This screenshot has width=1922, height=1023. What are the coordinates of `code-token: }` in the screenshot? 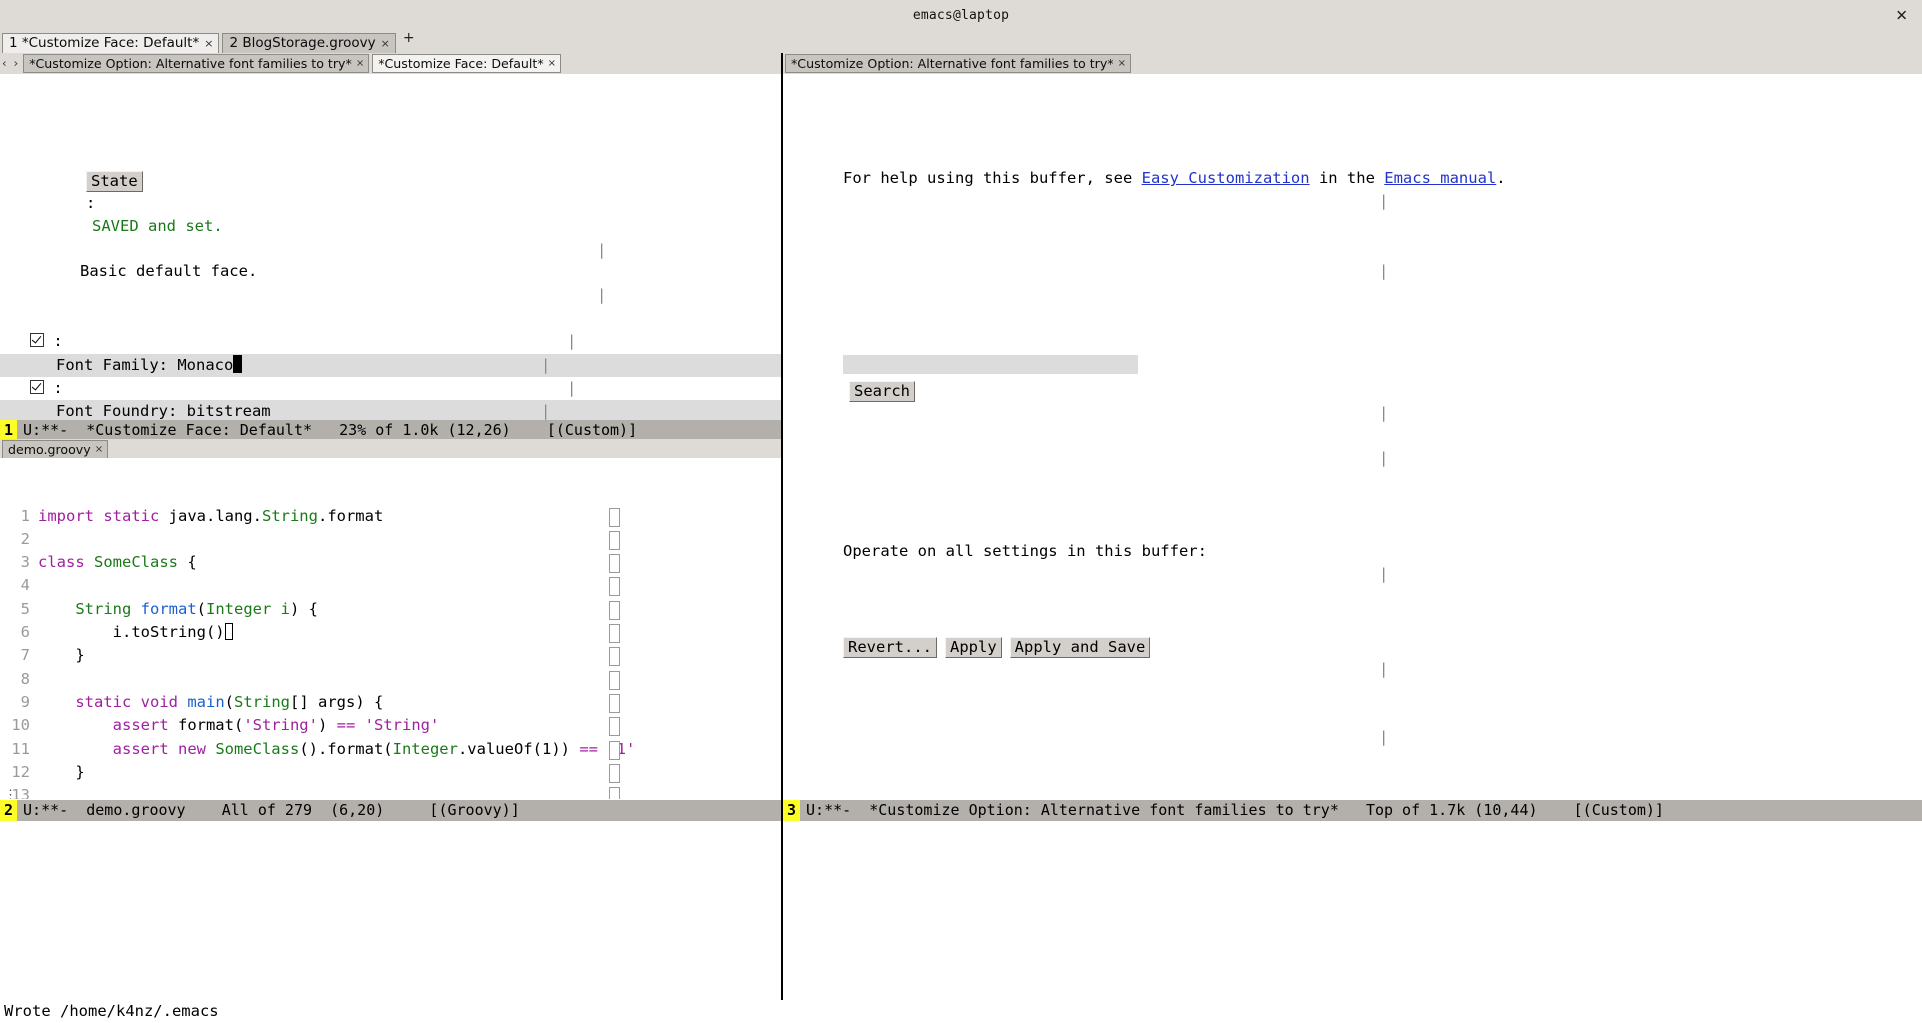 It's located at (61, 655).